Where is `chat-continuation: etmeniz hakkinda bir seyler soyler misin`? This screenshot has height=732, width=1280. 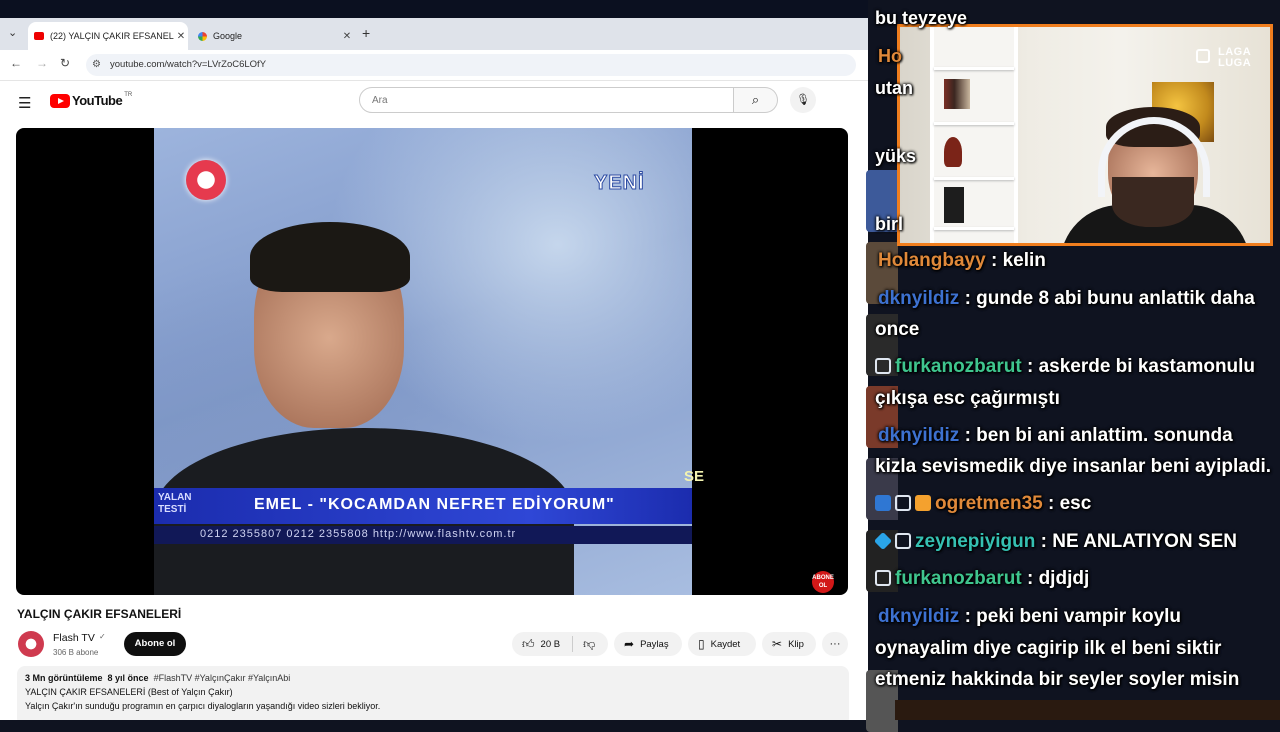 chat-continuation: etmeniz hakkinda bir seyler soyler misin is located at coordinates (1057, 679).